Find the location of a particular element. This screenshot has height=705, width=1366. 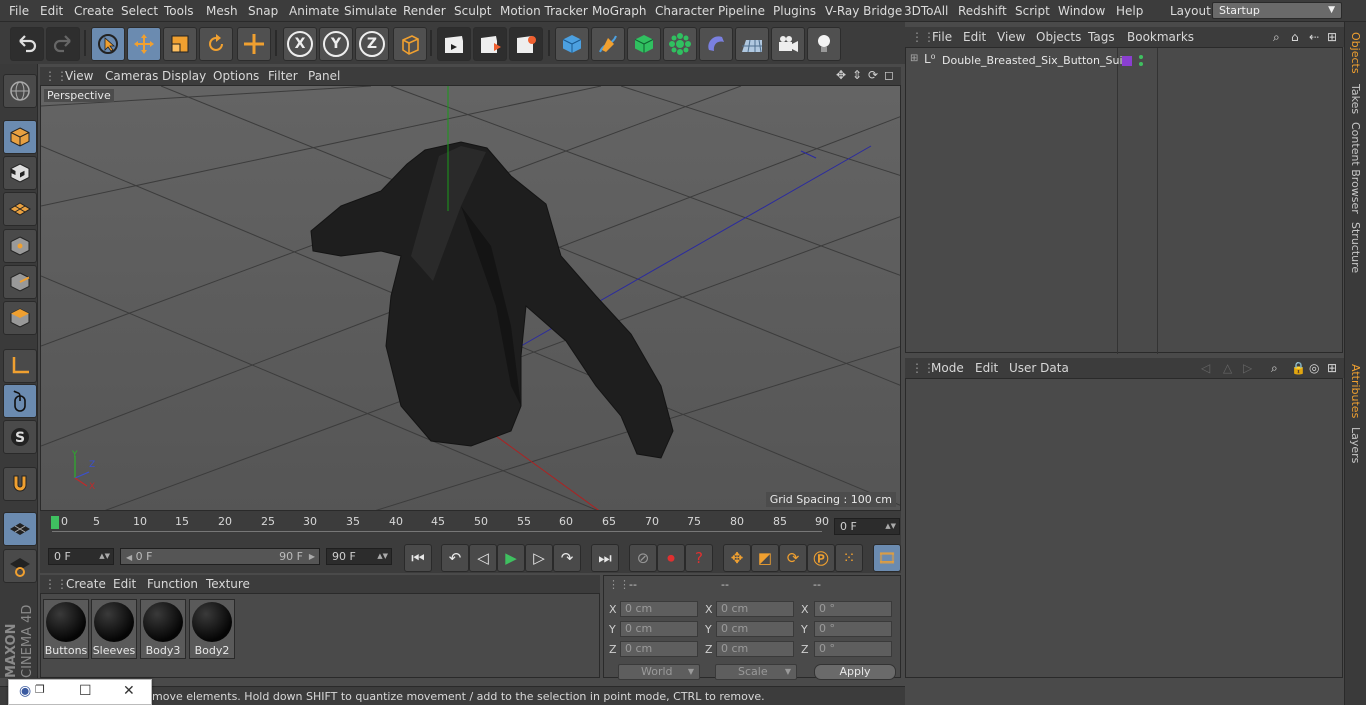

menu-sculpt: Sculpt is located at coordinates (472, 11).